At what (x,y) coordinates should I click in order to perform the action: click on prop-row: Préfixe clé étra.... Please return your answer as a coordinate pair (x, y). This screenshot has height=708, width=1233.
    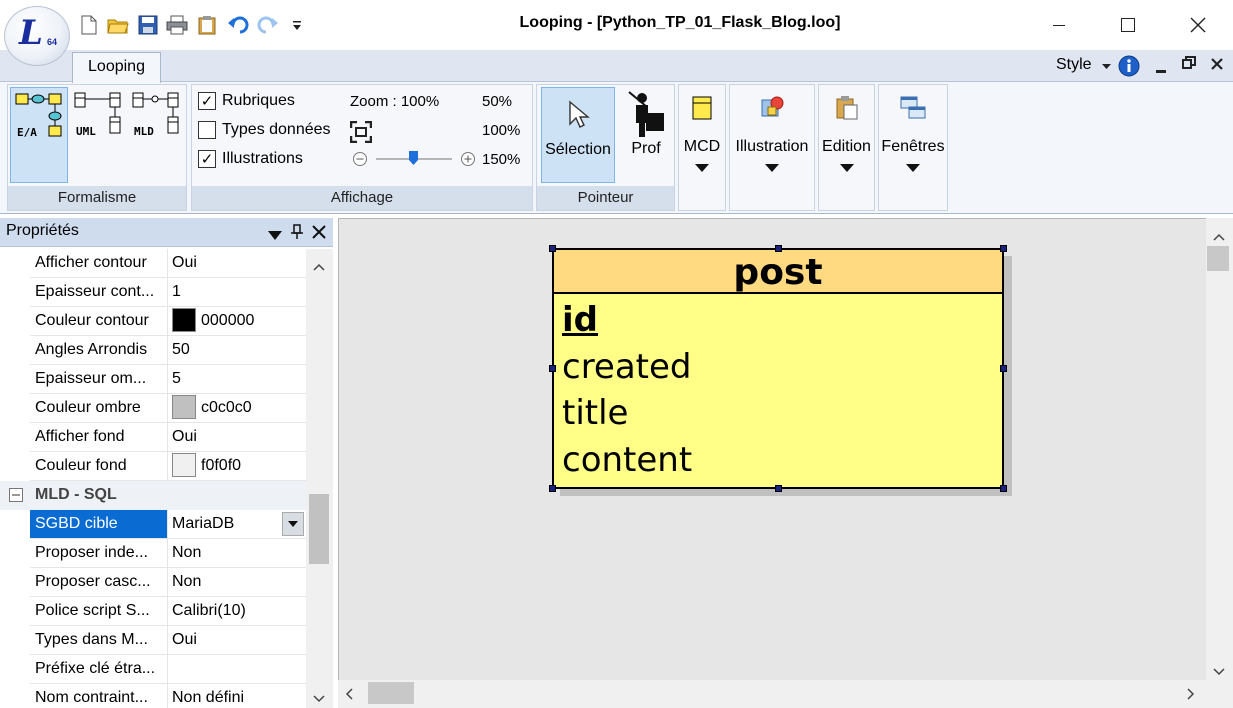
    Looking at the image, I should click on (168, 669).